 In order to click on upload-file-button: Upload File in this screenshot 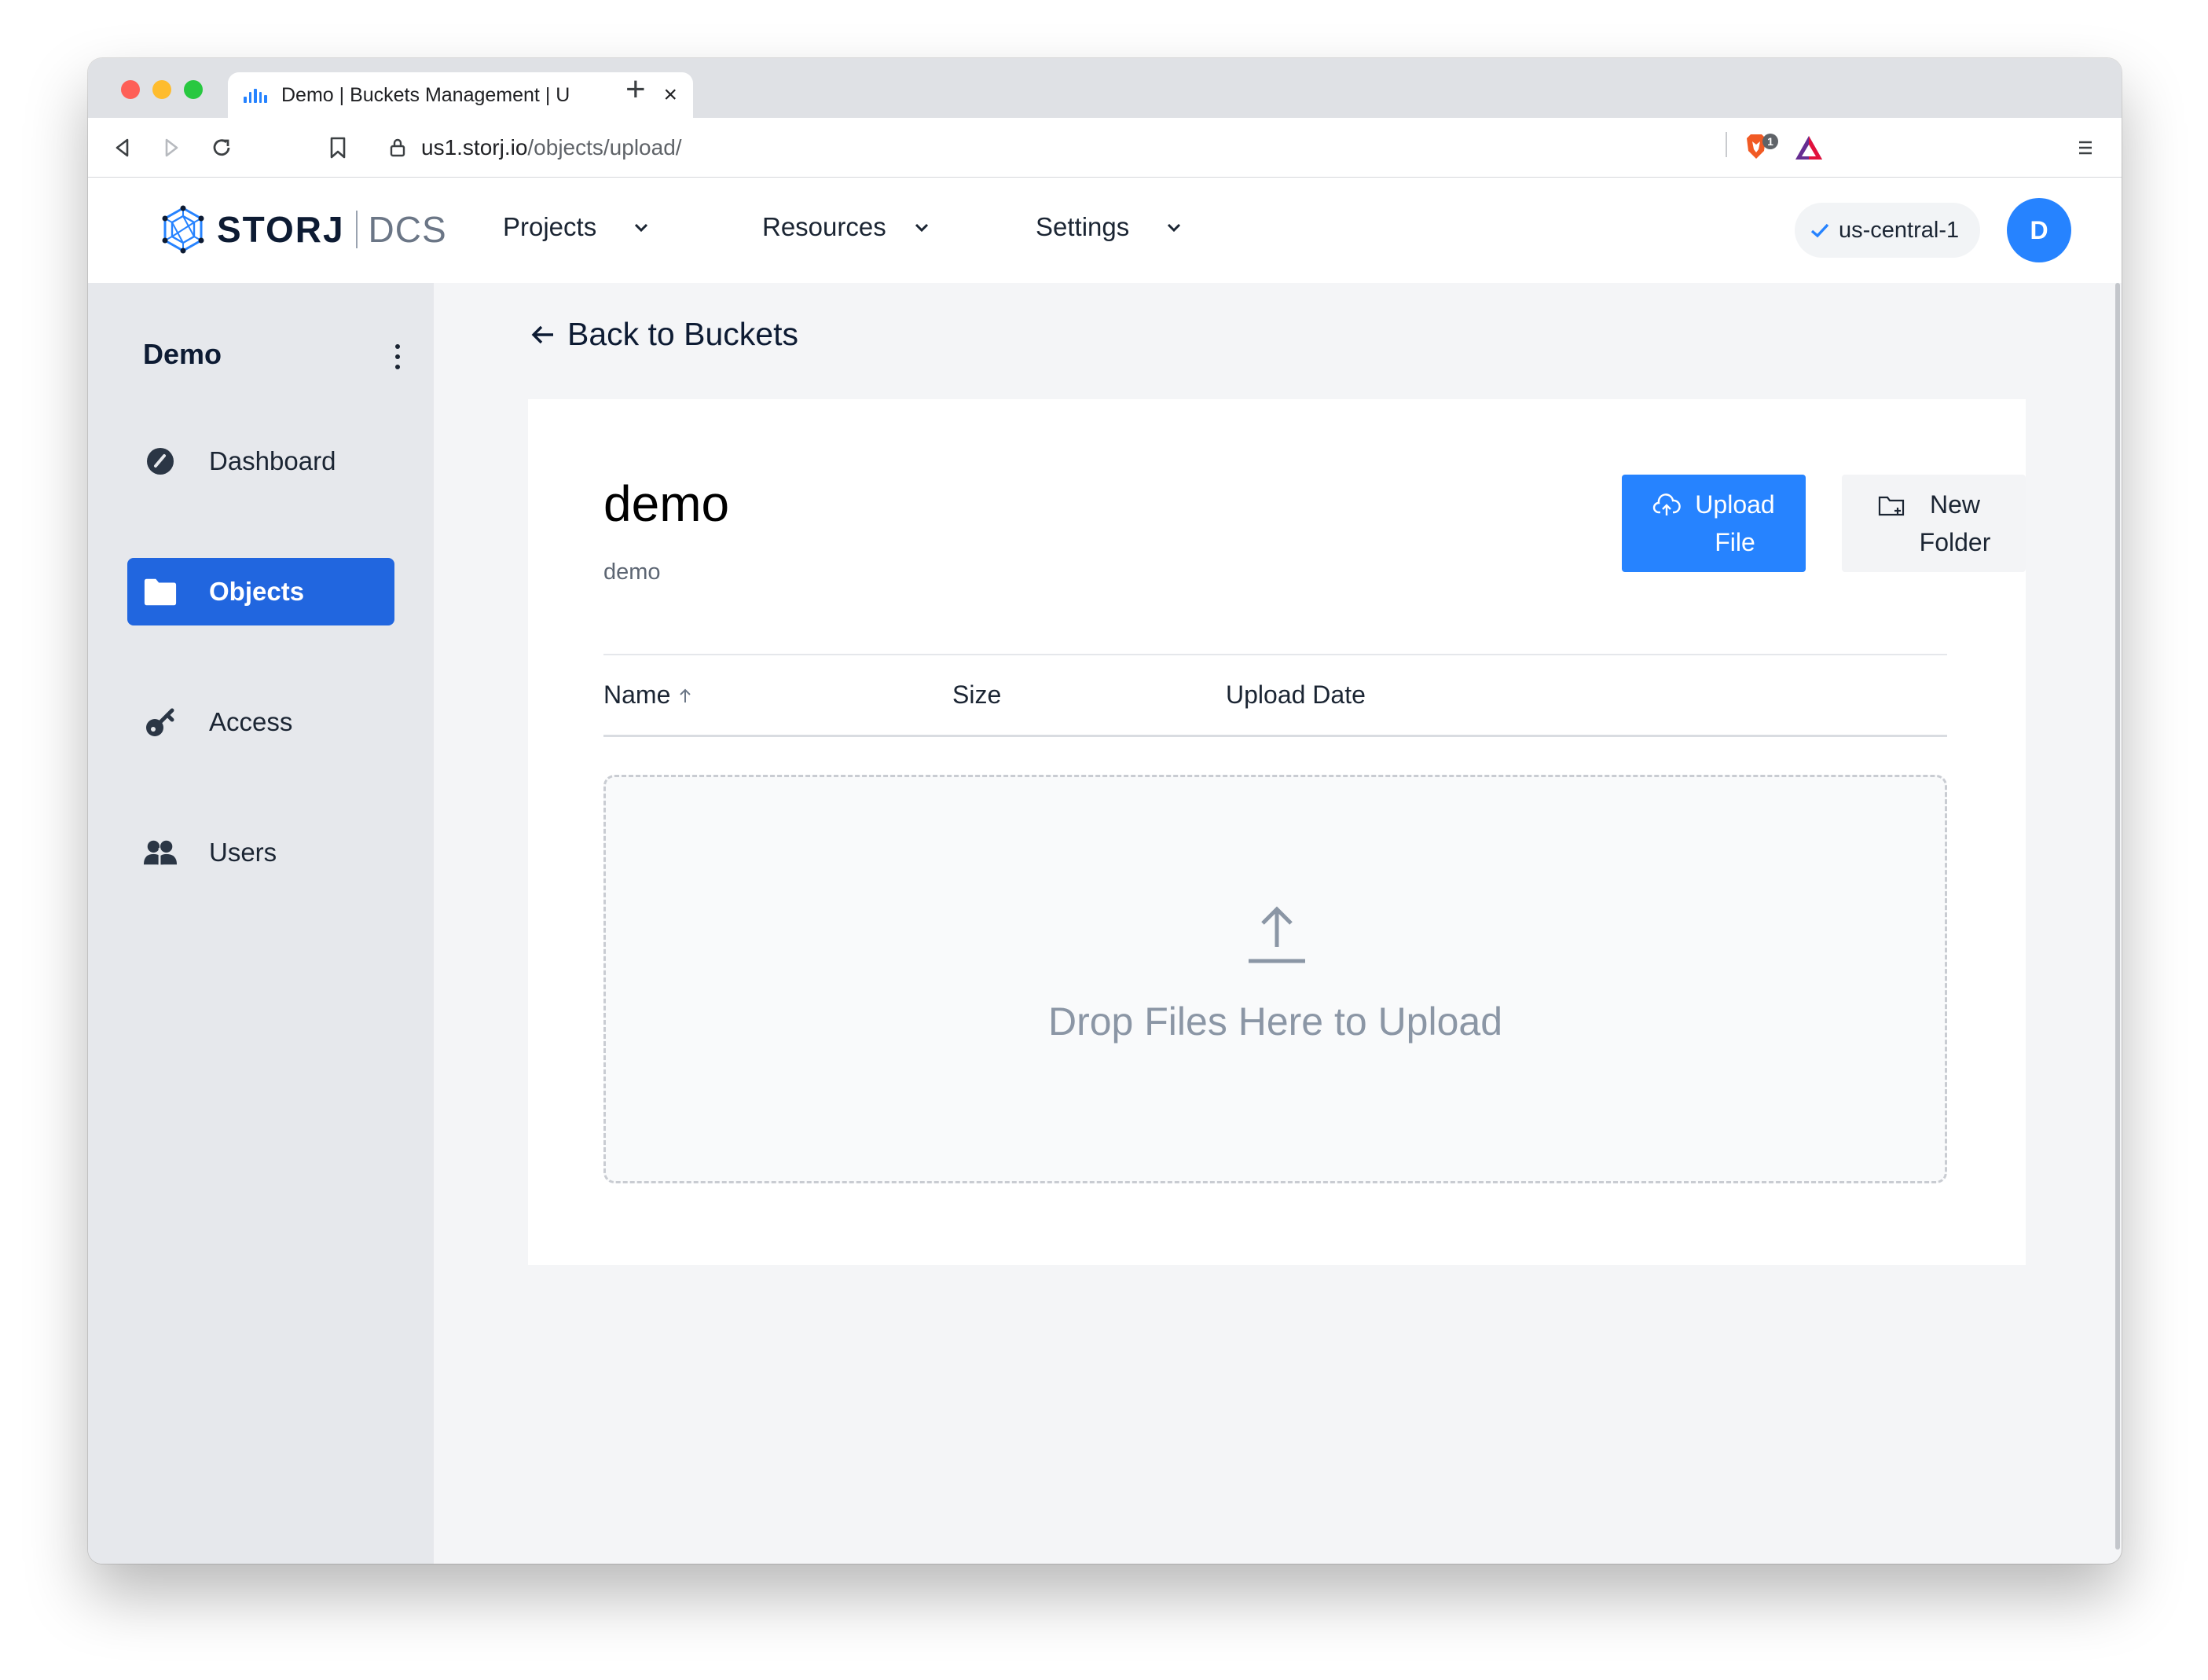, I will do `click(1714, 523)`.